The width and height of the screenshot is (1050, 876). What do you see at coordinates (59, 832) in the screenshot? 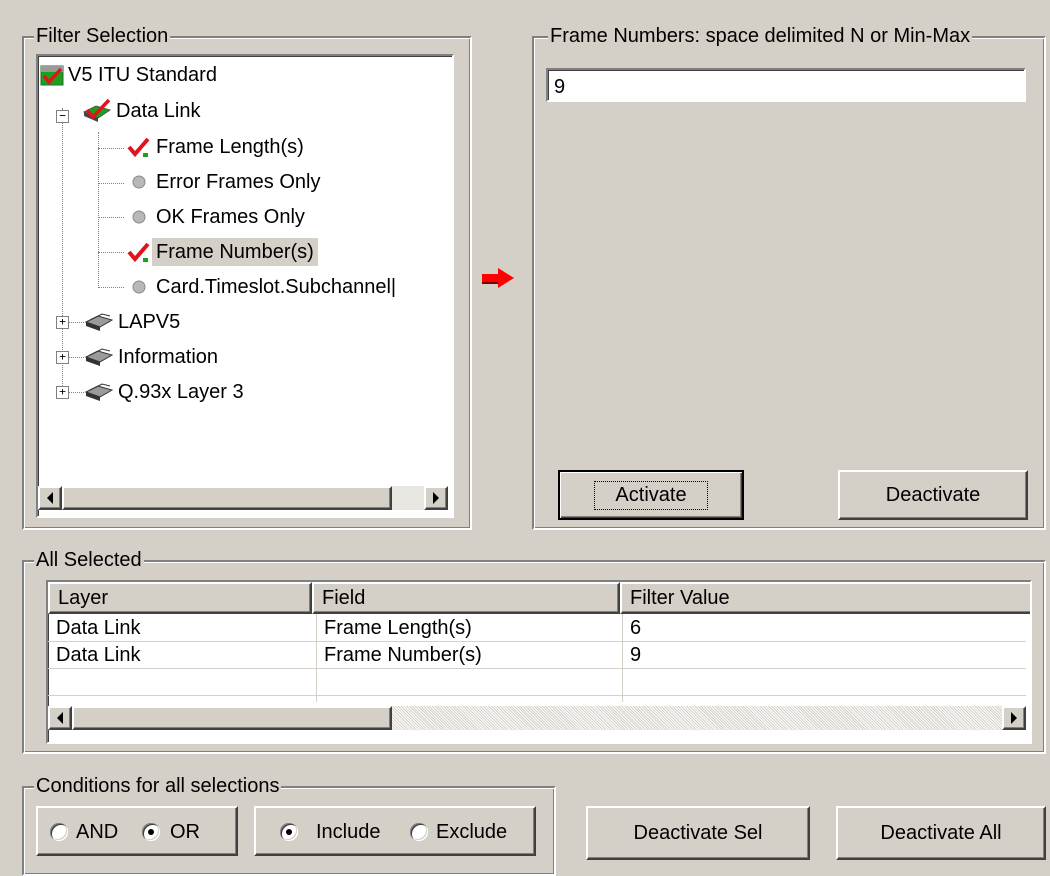
I see `and-radio` at bounding box center [59, 832].